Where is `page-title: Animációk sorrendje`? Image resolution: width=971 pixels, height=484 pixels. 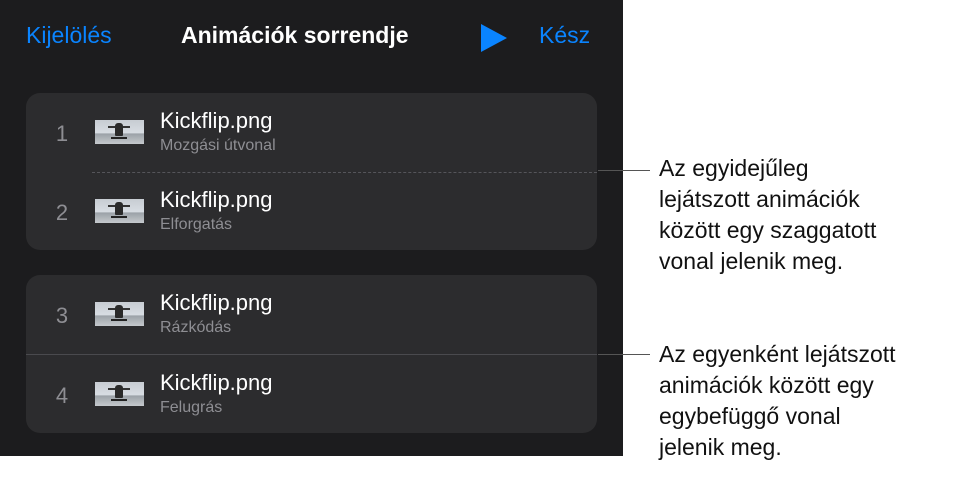 page-title: Animációk sorrendje is located at coordinates (295, 35).